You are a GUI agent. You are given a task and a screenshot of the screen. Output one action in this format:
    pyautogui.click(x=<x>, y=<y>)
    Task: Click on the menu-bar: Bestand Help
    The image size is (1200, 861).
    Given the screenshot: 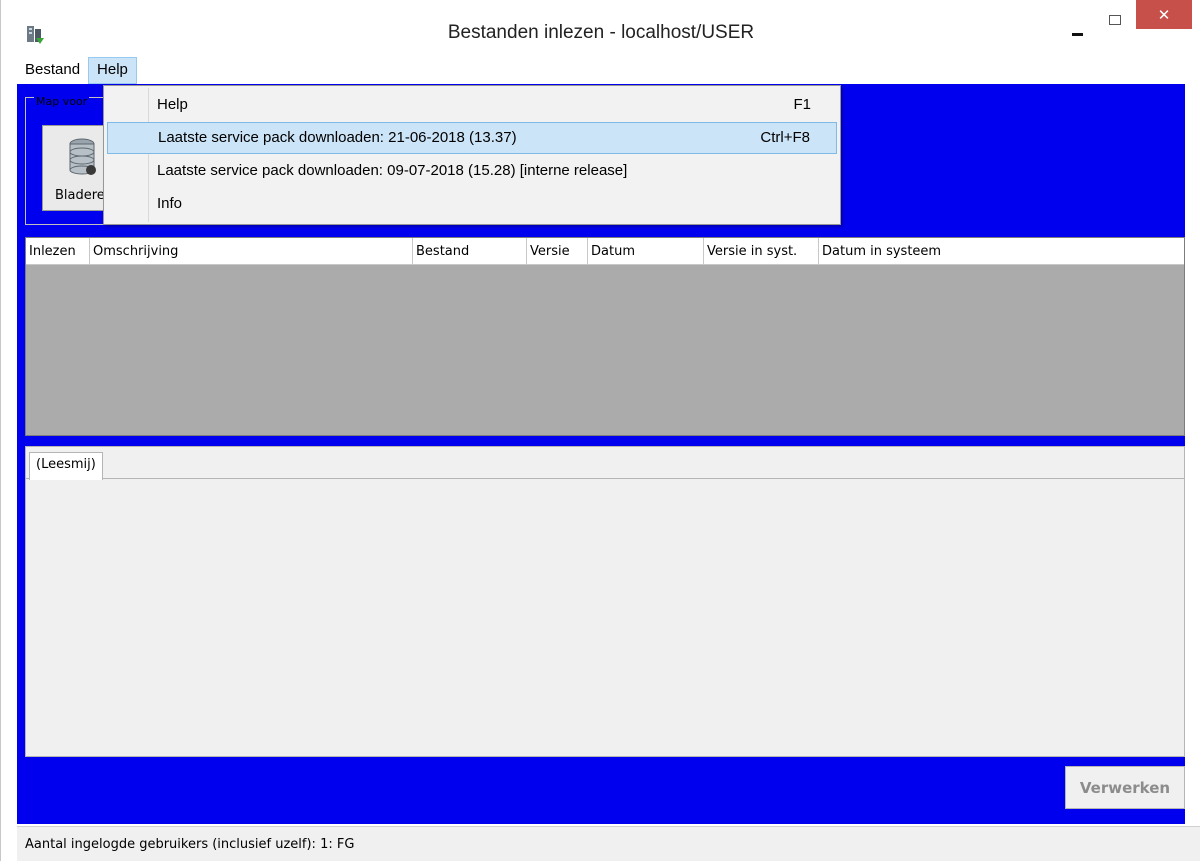 What is the action you would take?
    pyautogui.click(x=601, y=70)
    